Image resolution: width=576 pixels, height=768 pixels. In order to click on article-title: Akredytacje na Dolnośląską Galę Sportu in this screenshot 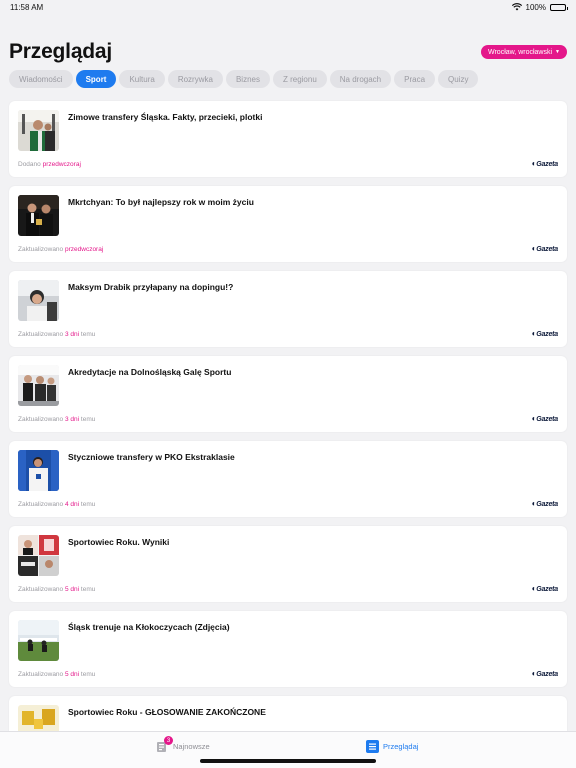, I will do `click(150, 372)`.